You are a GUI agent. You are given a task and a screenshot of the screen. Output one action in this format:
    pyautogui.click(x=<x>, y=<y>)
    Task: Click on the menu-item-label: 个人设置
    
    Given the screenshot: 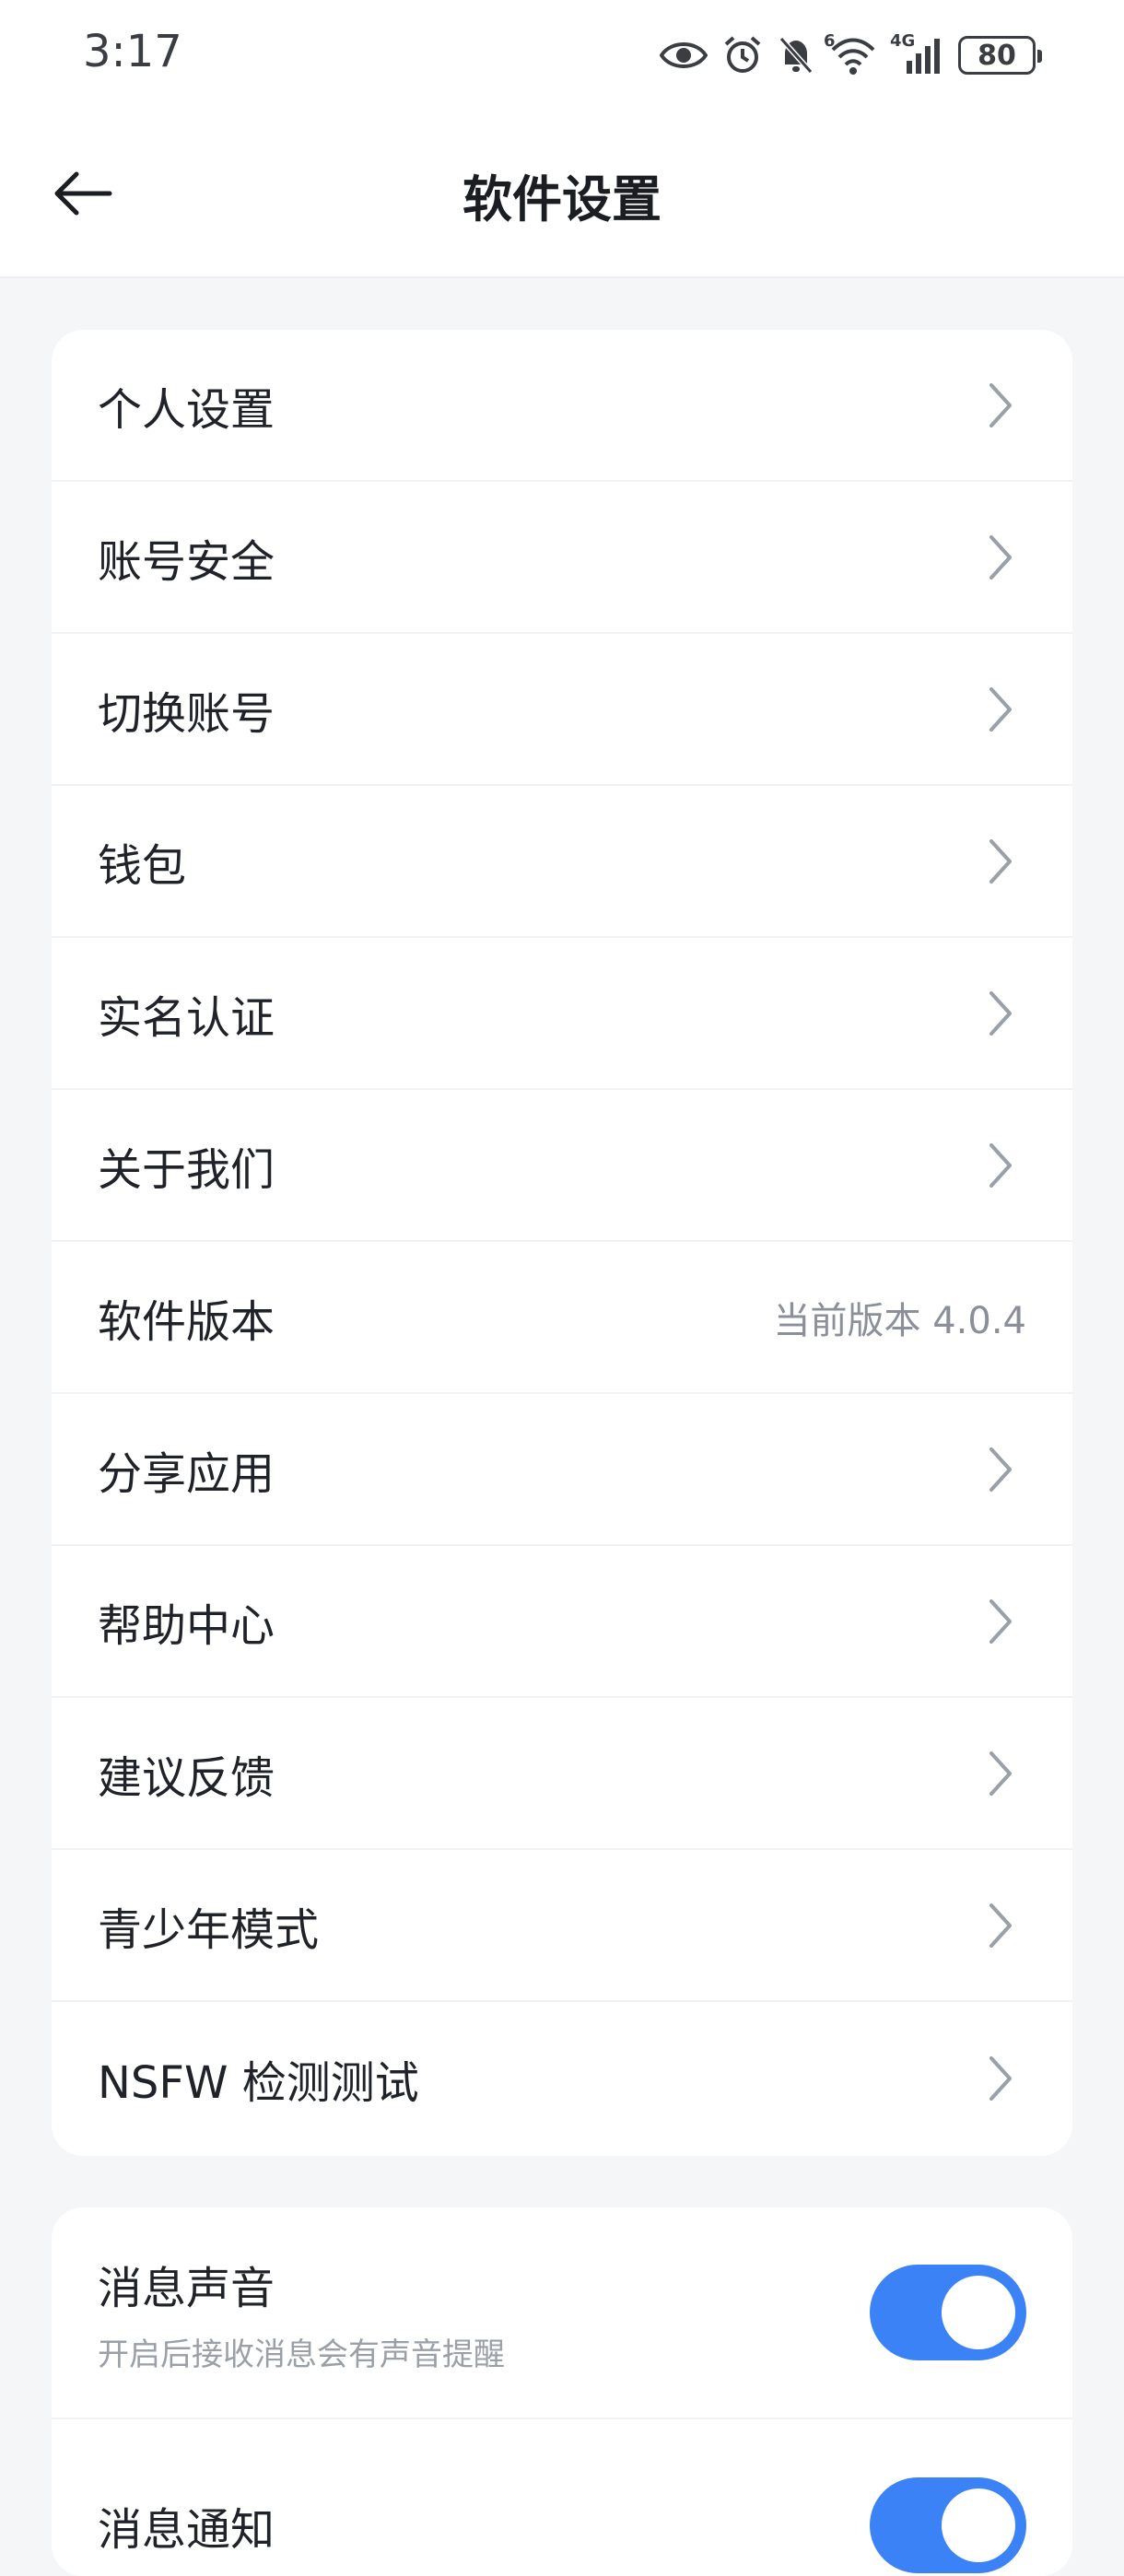 What is the action you would take?
    pyautogui.click(x=186, y=409)
    